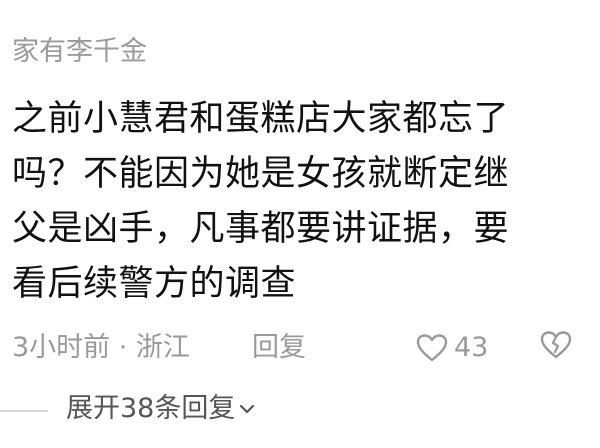 The height and width of the screenshot is (448, 600). Describe the element at coordinates (452, 348) in the screenshot. I see `like-button: 43` at that location.